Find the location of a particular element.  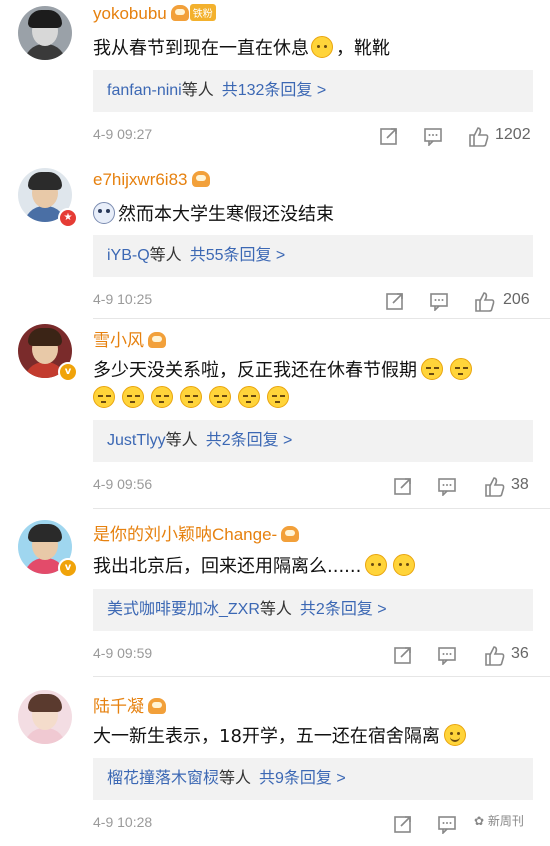

fan-badge: 铁粉 is located at coordinates (202, 12).